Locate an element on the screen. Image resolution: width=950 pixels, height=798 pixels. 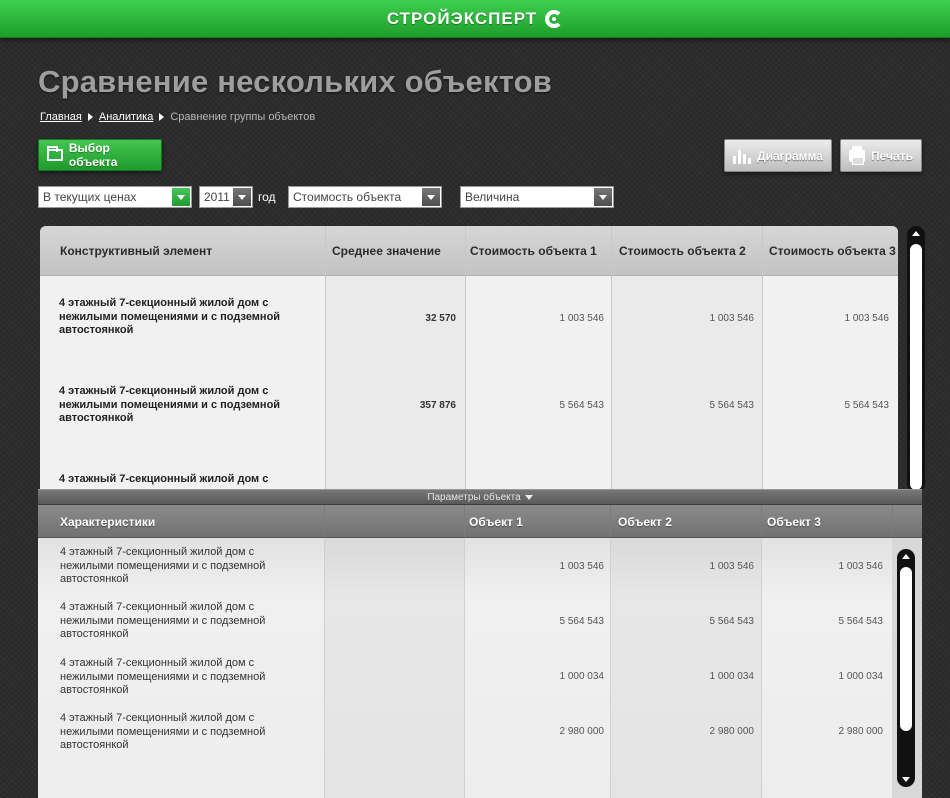
select-object-button: Выбор объекта is located at coordinates (100, 155).